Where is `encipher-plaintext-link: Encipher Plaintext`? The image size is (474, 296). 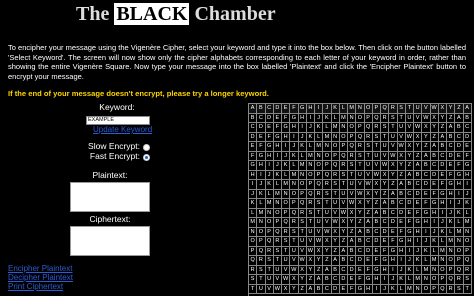 encipher-plaintext-link: Encipher Plaintext is located at coordinates (40, 268).